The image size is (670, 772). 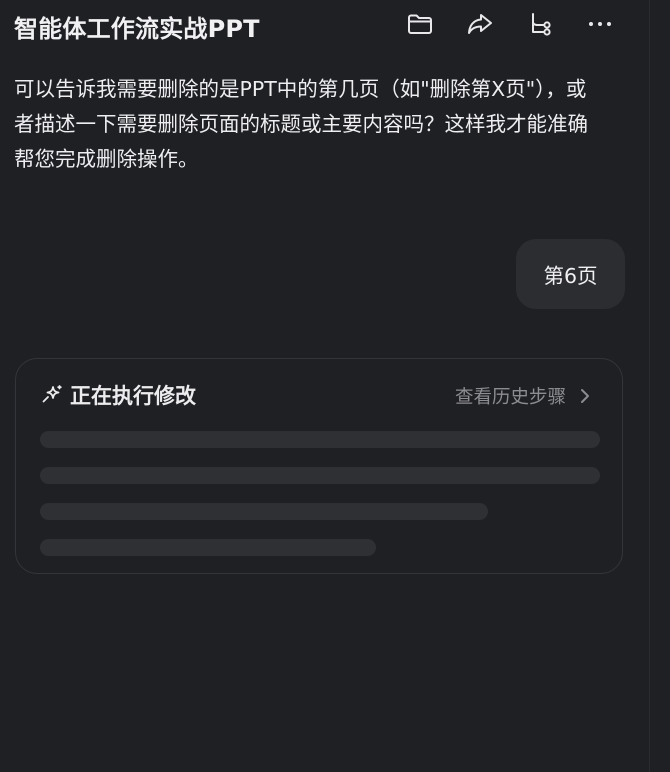 I want to click on more-icon, so click(x=600, y=24).